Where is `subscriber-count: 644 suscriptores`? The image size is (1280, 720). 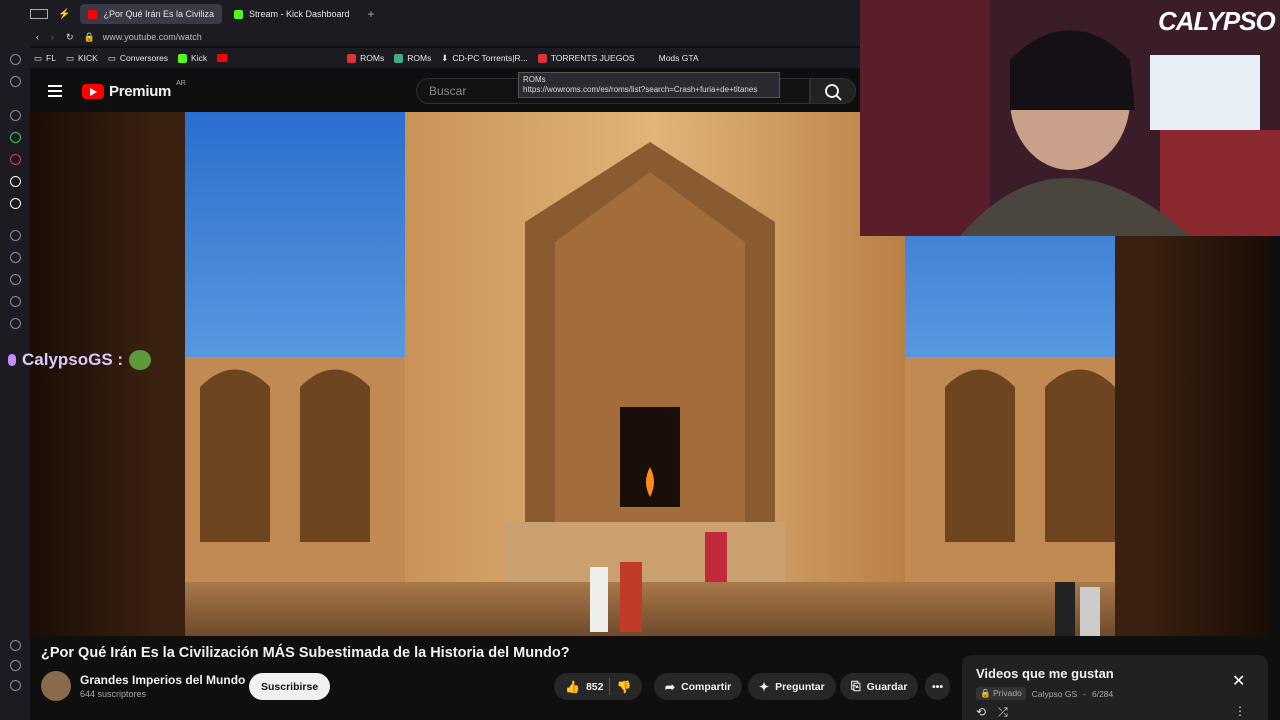
subscriber-count: 644 suscriptores is located at coordinates (113, 694).